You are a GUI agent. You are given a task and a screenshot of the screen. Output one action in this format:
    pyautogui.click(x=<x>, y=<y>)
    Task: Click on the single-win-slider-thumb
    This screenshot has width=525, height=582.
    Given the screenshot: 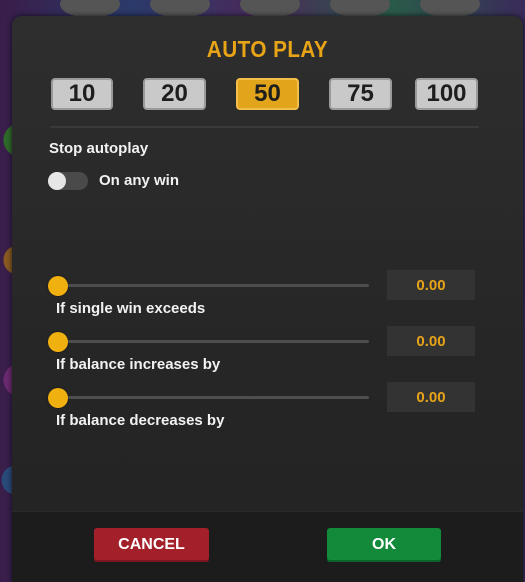 What is the action you would take?
    pyautogui.click(x=58, y=286)
    